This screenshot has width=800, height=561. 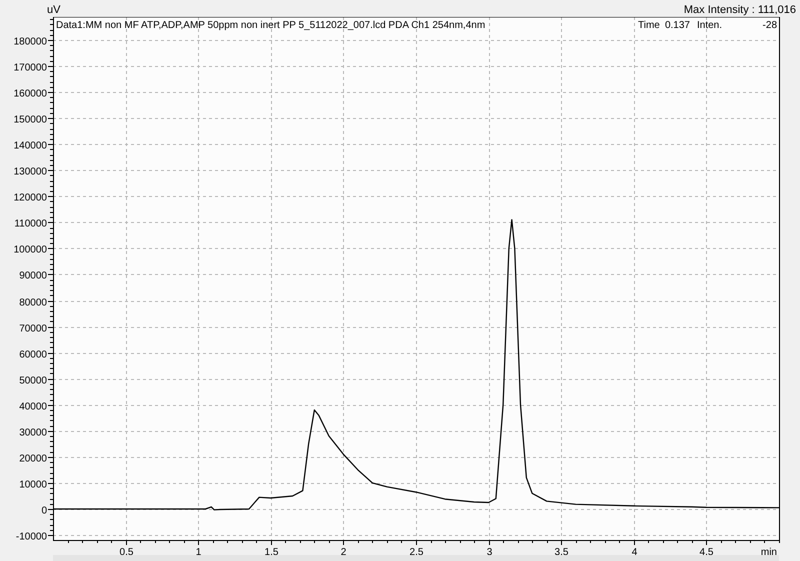 I want to click on x-tick-label: 2, so click(x=343, y=551).